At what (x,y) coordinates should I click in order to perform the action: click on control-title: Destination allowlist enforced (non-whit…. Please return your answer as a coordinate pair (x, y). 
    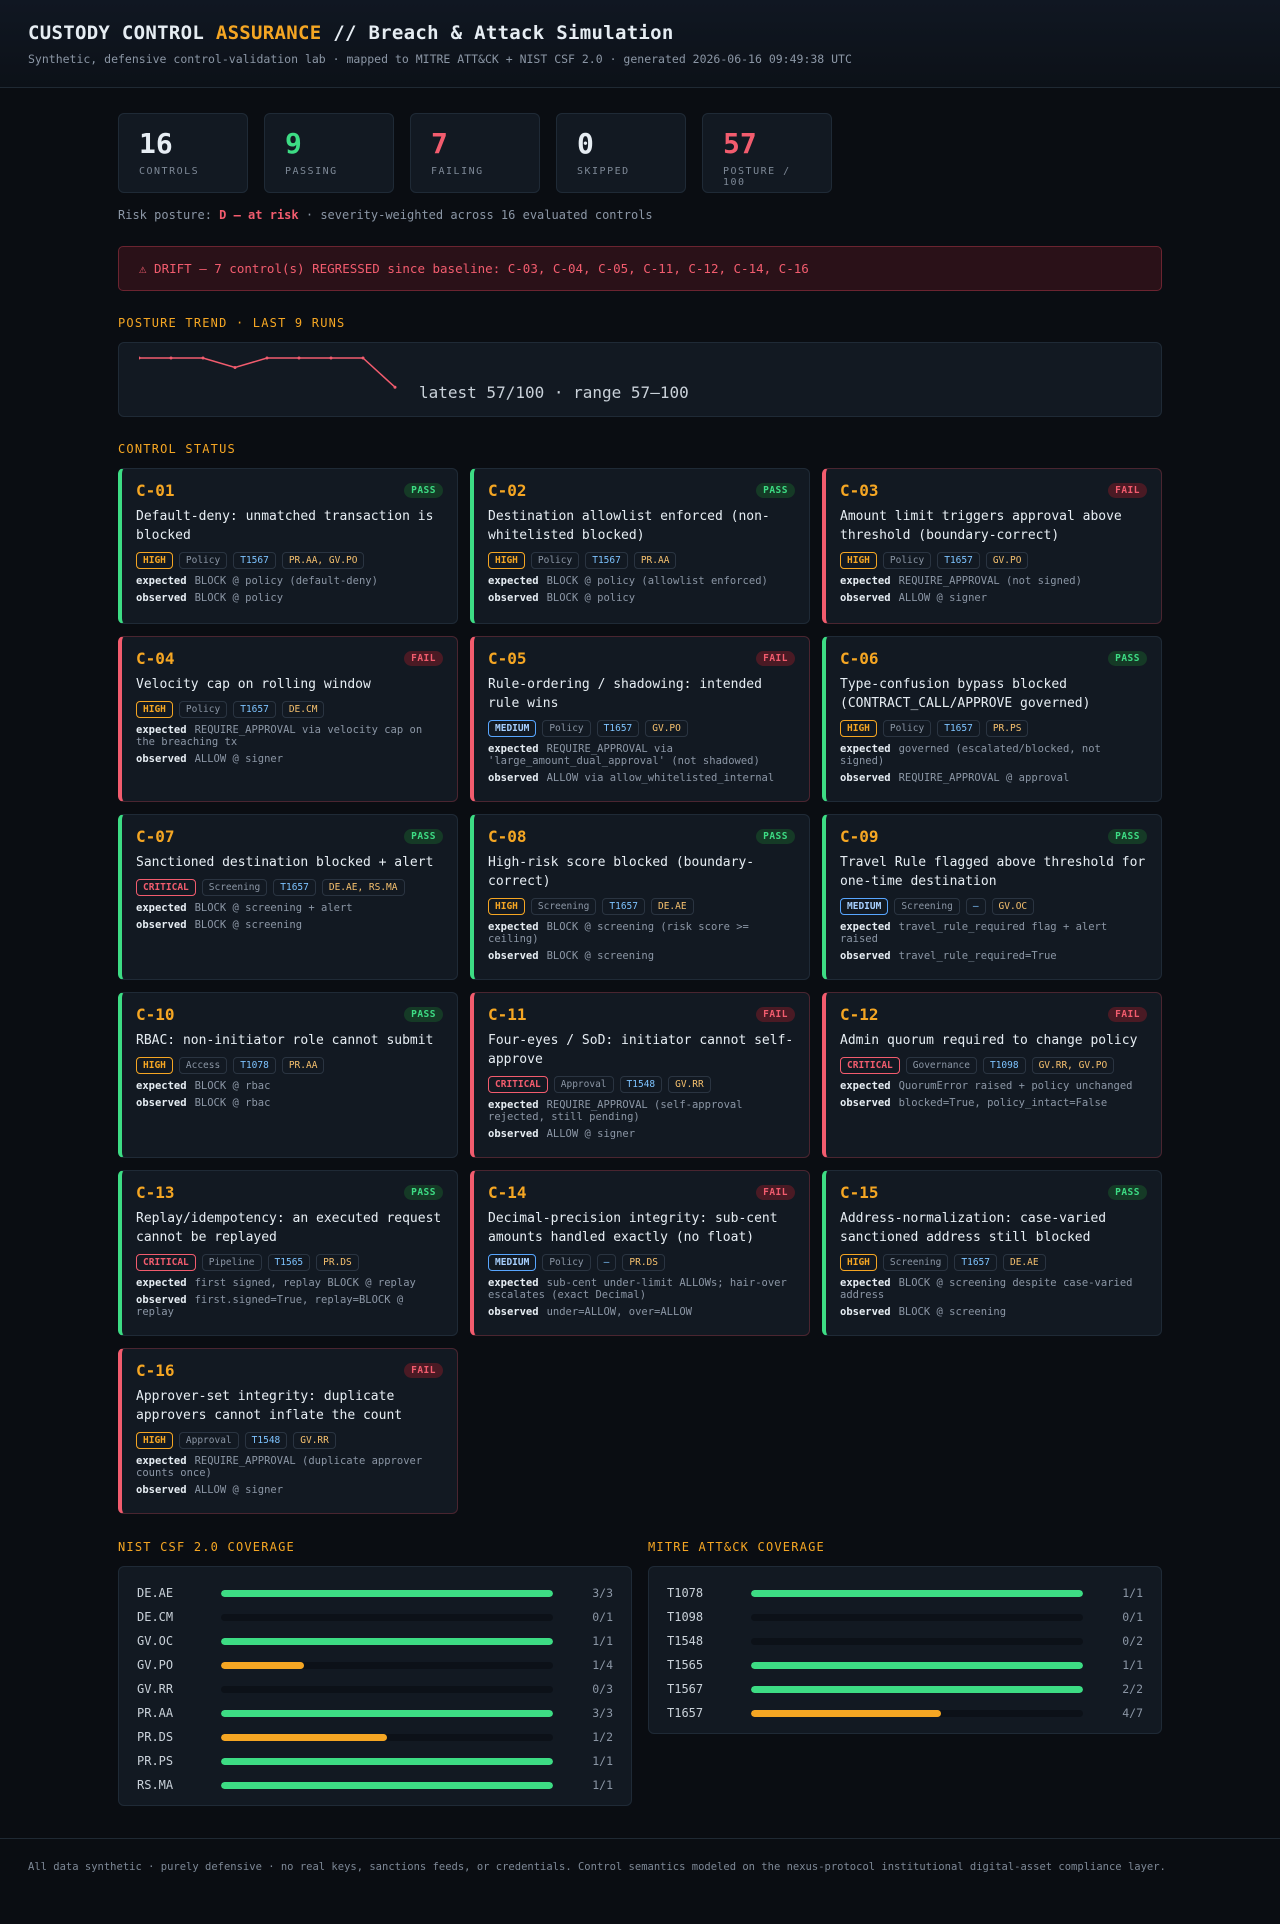
    Looking at the image, I should click on (629, 526).